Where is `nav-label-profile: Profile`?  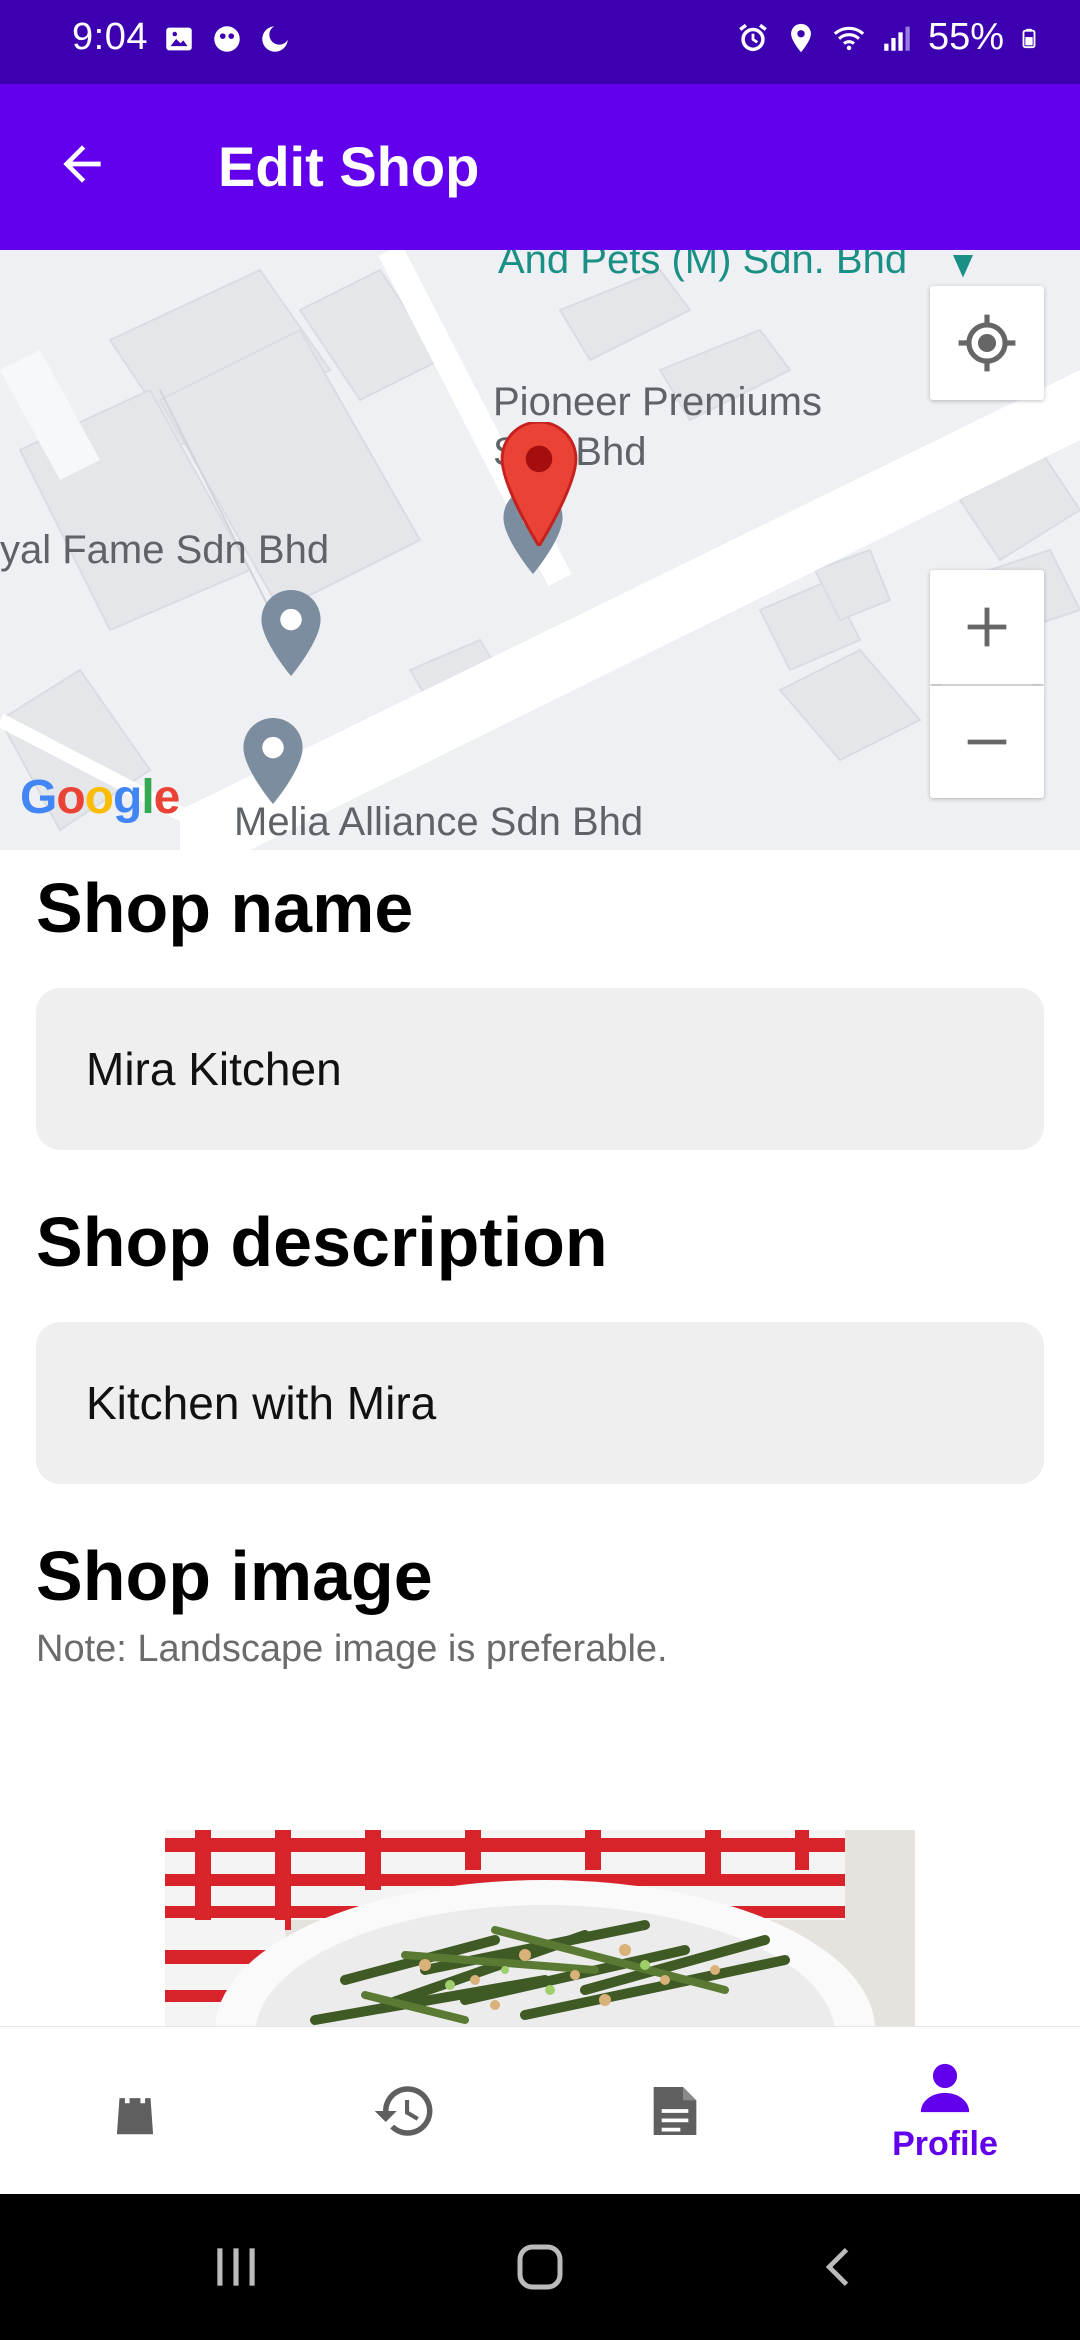 nav-label-profile: Profile is located at coordinates (945, 2143).